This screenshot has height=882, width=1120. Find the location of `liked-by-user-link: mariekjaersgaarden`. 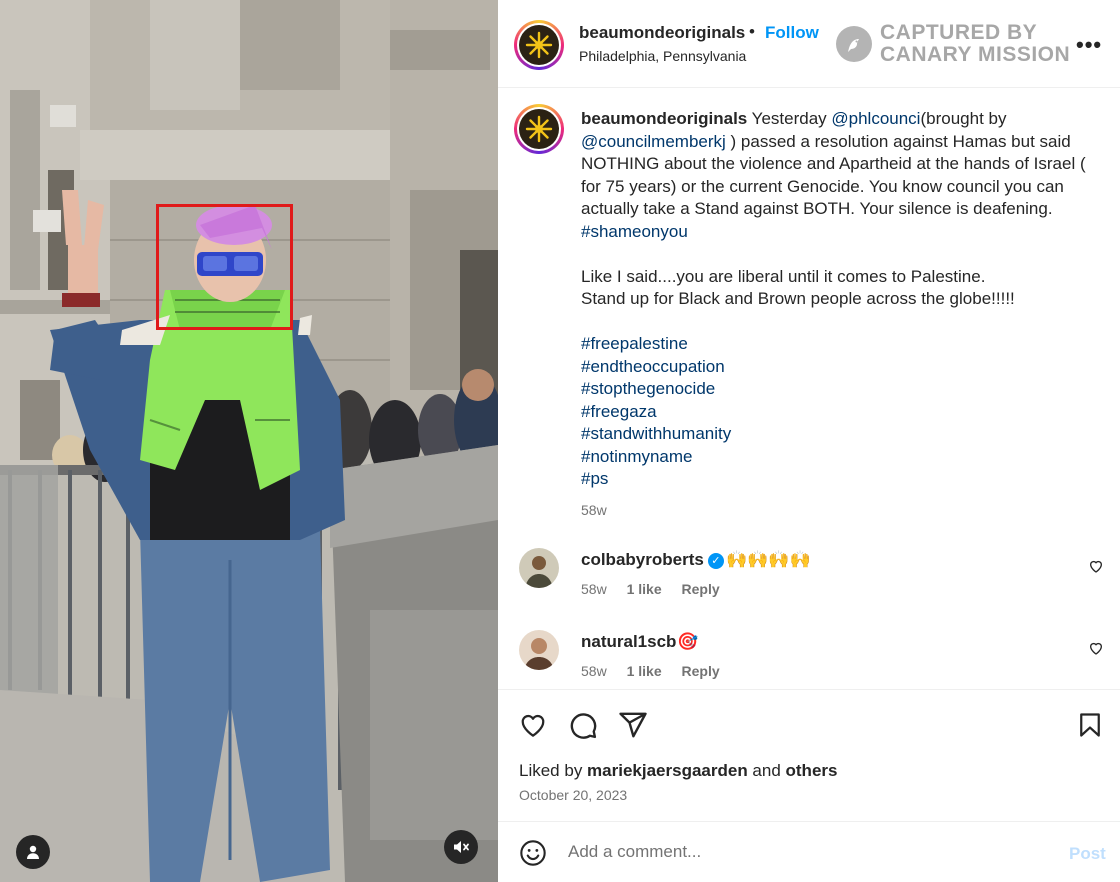

liked-by-user-link: mariekjaersgaarden is located at coordinates (667, 770).